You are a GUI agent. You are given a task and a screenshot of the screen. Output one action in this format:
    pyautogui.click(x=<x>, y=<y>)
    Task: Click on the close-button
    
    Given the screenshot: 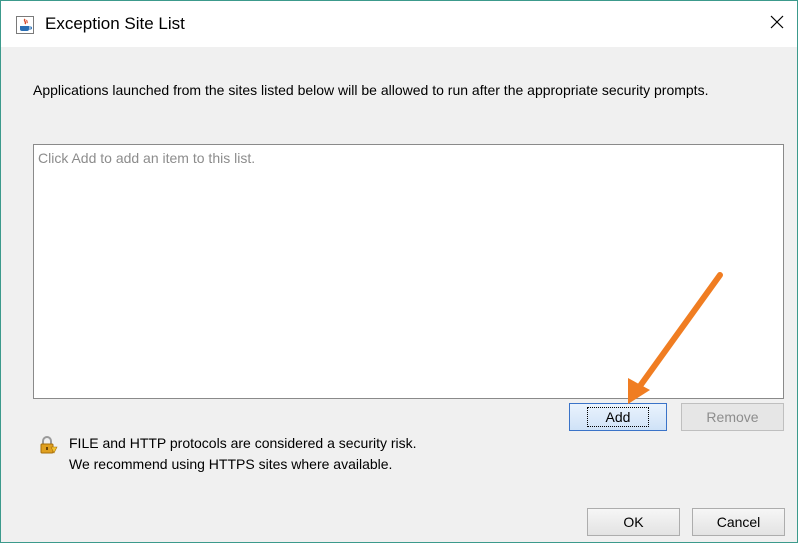 What is the action you would take?
    pyautogui.click(x=777, y=24)
    